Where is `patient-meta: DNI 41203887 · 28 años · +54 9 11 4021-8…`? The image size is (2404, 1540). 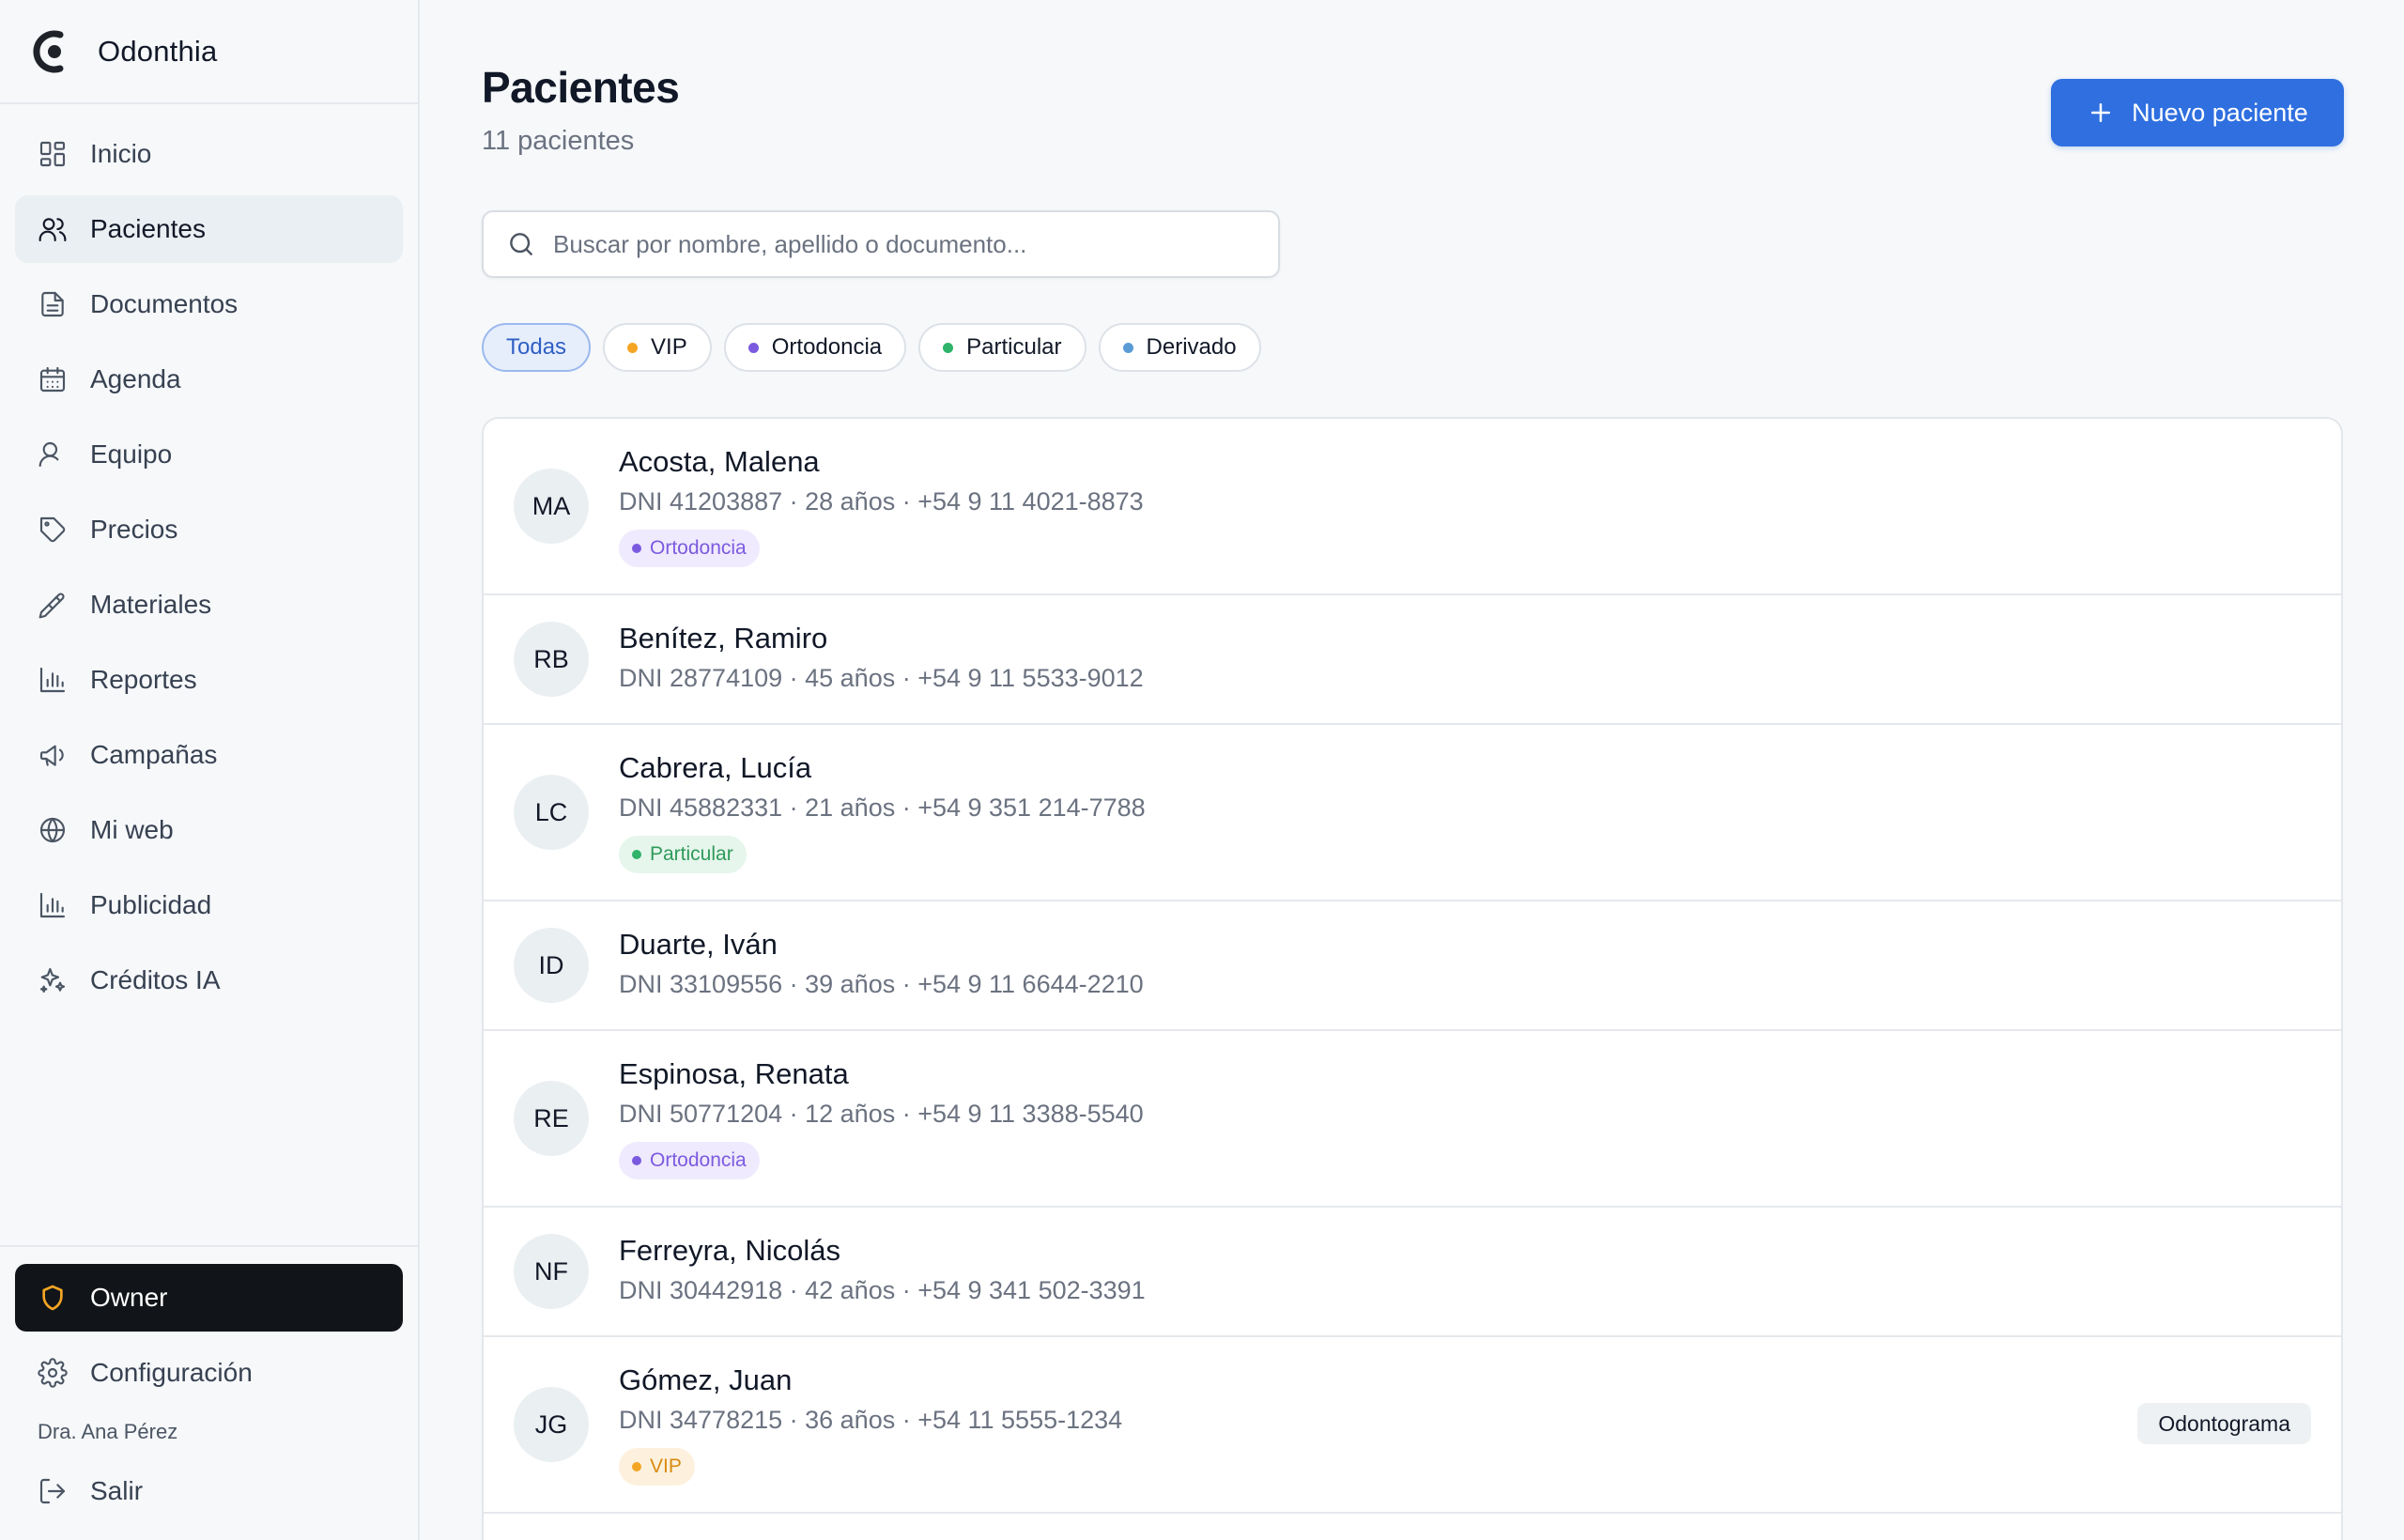 patient-meta: DNI 41203887 · 28 años · +54 9 11 4021-8… is located at coordinates (881, 501).